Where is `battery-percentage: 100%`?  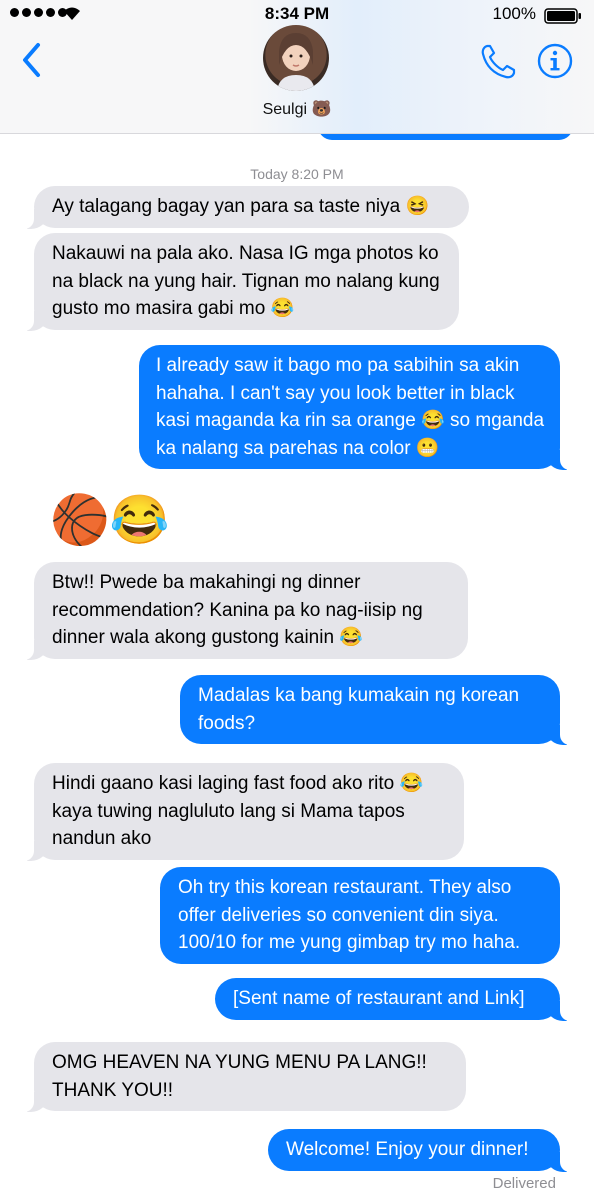
battery-percentage: 100% is located at coordinates (514, 13).